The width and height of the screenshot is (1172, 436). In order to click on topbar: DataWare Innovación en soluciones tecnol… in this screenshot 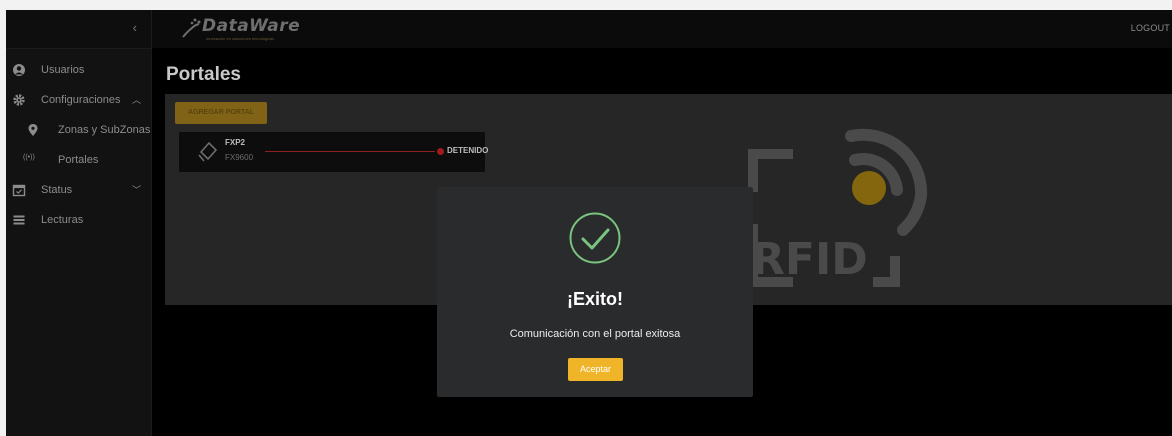, I will do `click(662, 29)`.